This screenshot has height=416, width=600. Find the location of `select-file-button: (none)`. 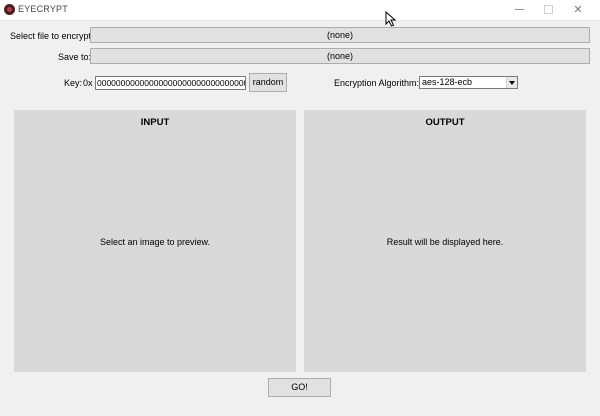

select-file-button: (none) is located at coordinates (340, 35).